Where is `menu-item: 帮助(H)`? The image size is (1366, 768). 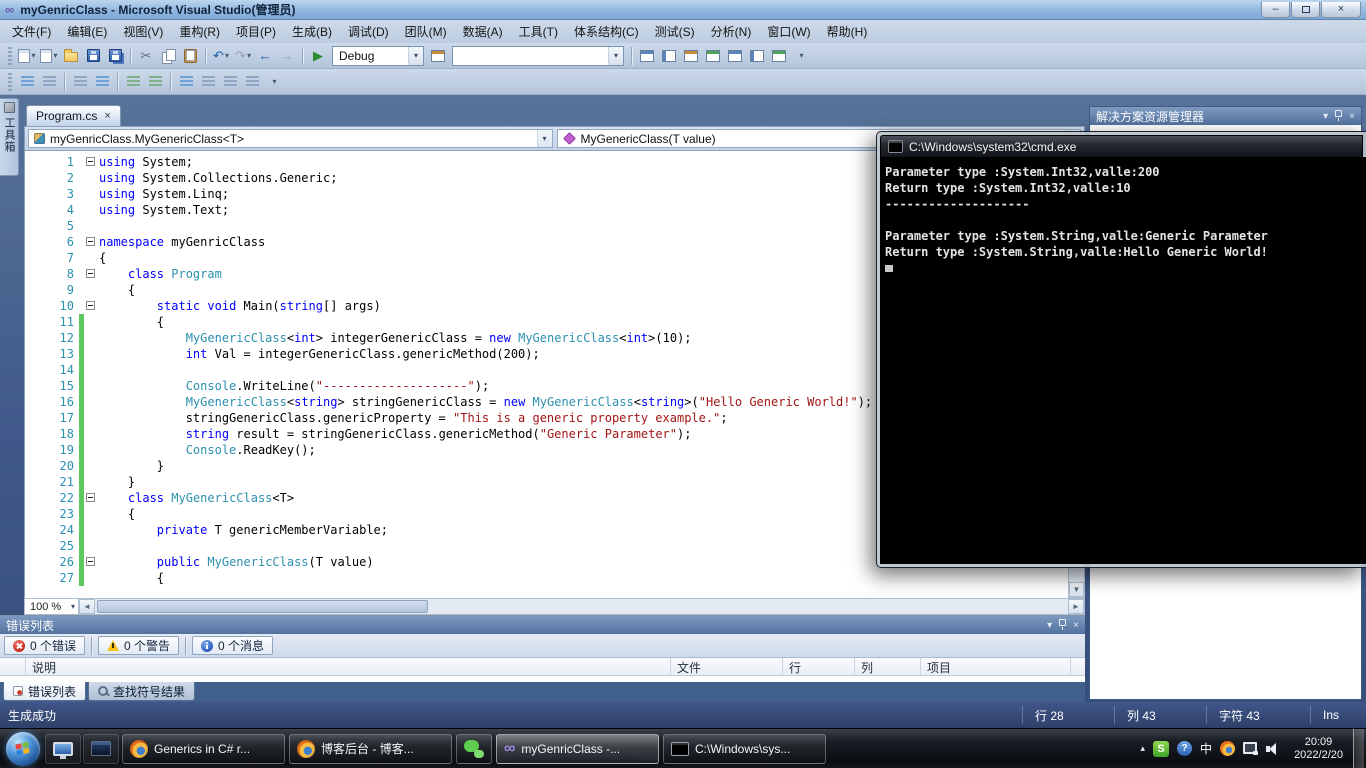
menu-item: 帮助(H) is located at coordinates (847, 31).